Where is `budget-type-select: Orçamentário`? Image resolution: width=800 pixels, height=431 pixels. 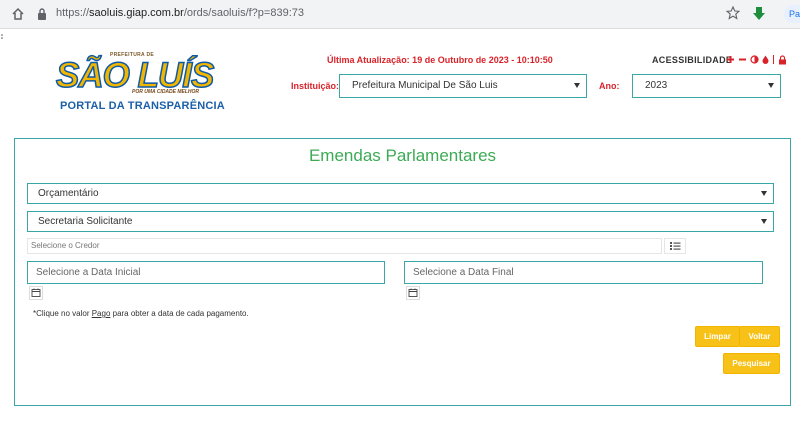 budget-type-select: Orçamentário is located at coordinates (400, 193).